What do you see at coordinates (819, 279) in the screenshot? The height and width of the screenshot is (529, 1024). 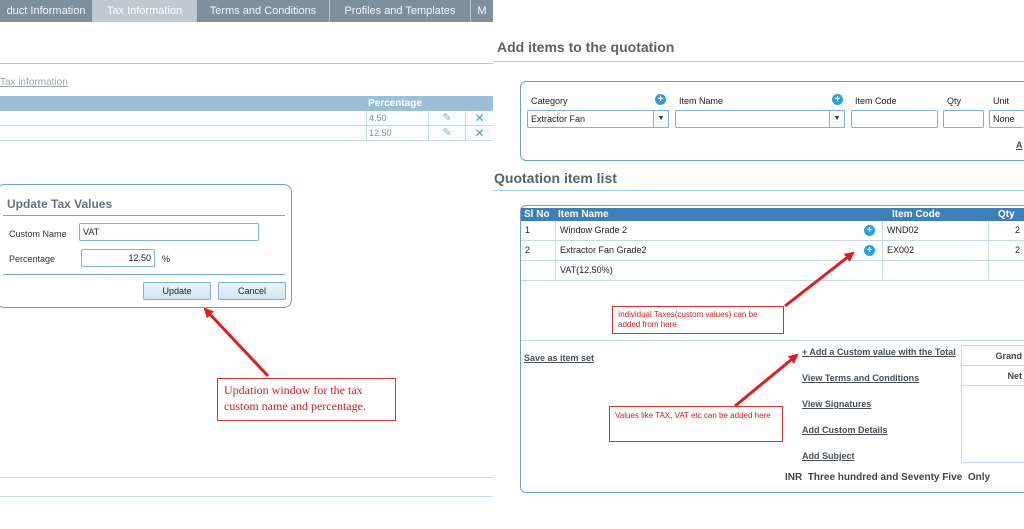 I see `arrow-to-plus-icon` at bounding box center [819, 279].